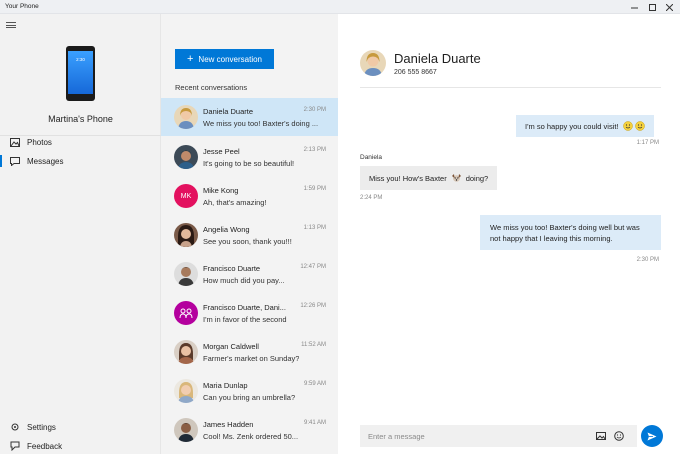 This screenshot has height=454, width=680. Describe the element at coordinates (80, 427) in the screenshot. I see `nav-item-settings: Settings` at that location.